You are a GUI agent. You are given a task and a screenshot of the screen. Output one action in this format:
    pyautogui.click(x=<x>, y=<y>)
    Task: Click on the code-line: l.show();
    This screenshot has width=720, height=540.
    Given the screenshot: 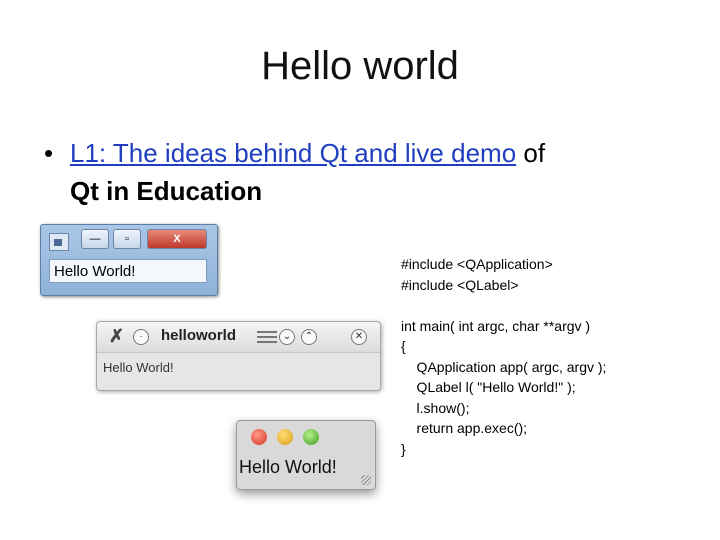 What is the action you would take?
    pyautogui.click(x=435, y=407)
    